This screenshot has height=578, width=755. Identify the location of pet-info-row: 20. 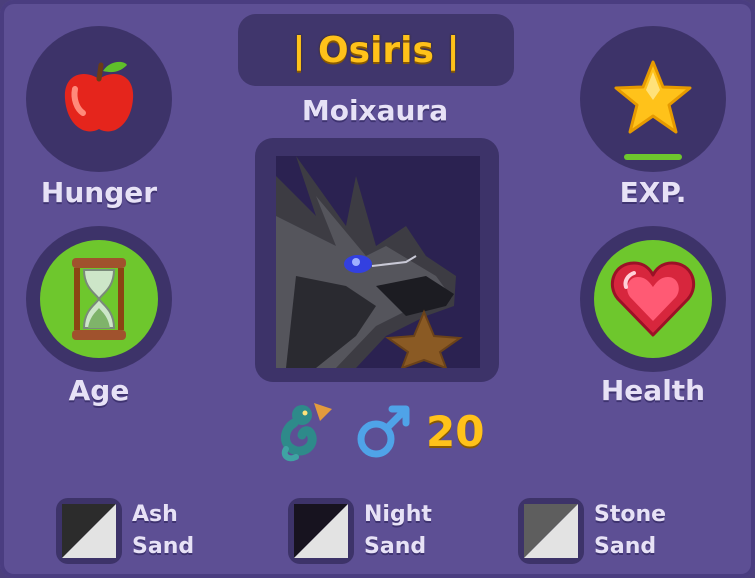
(379, 431).